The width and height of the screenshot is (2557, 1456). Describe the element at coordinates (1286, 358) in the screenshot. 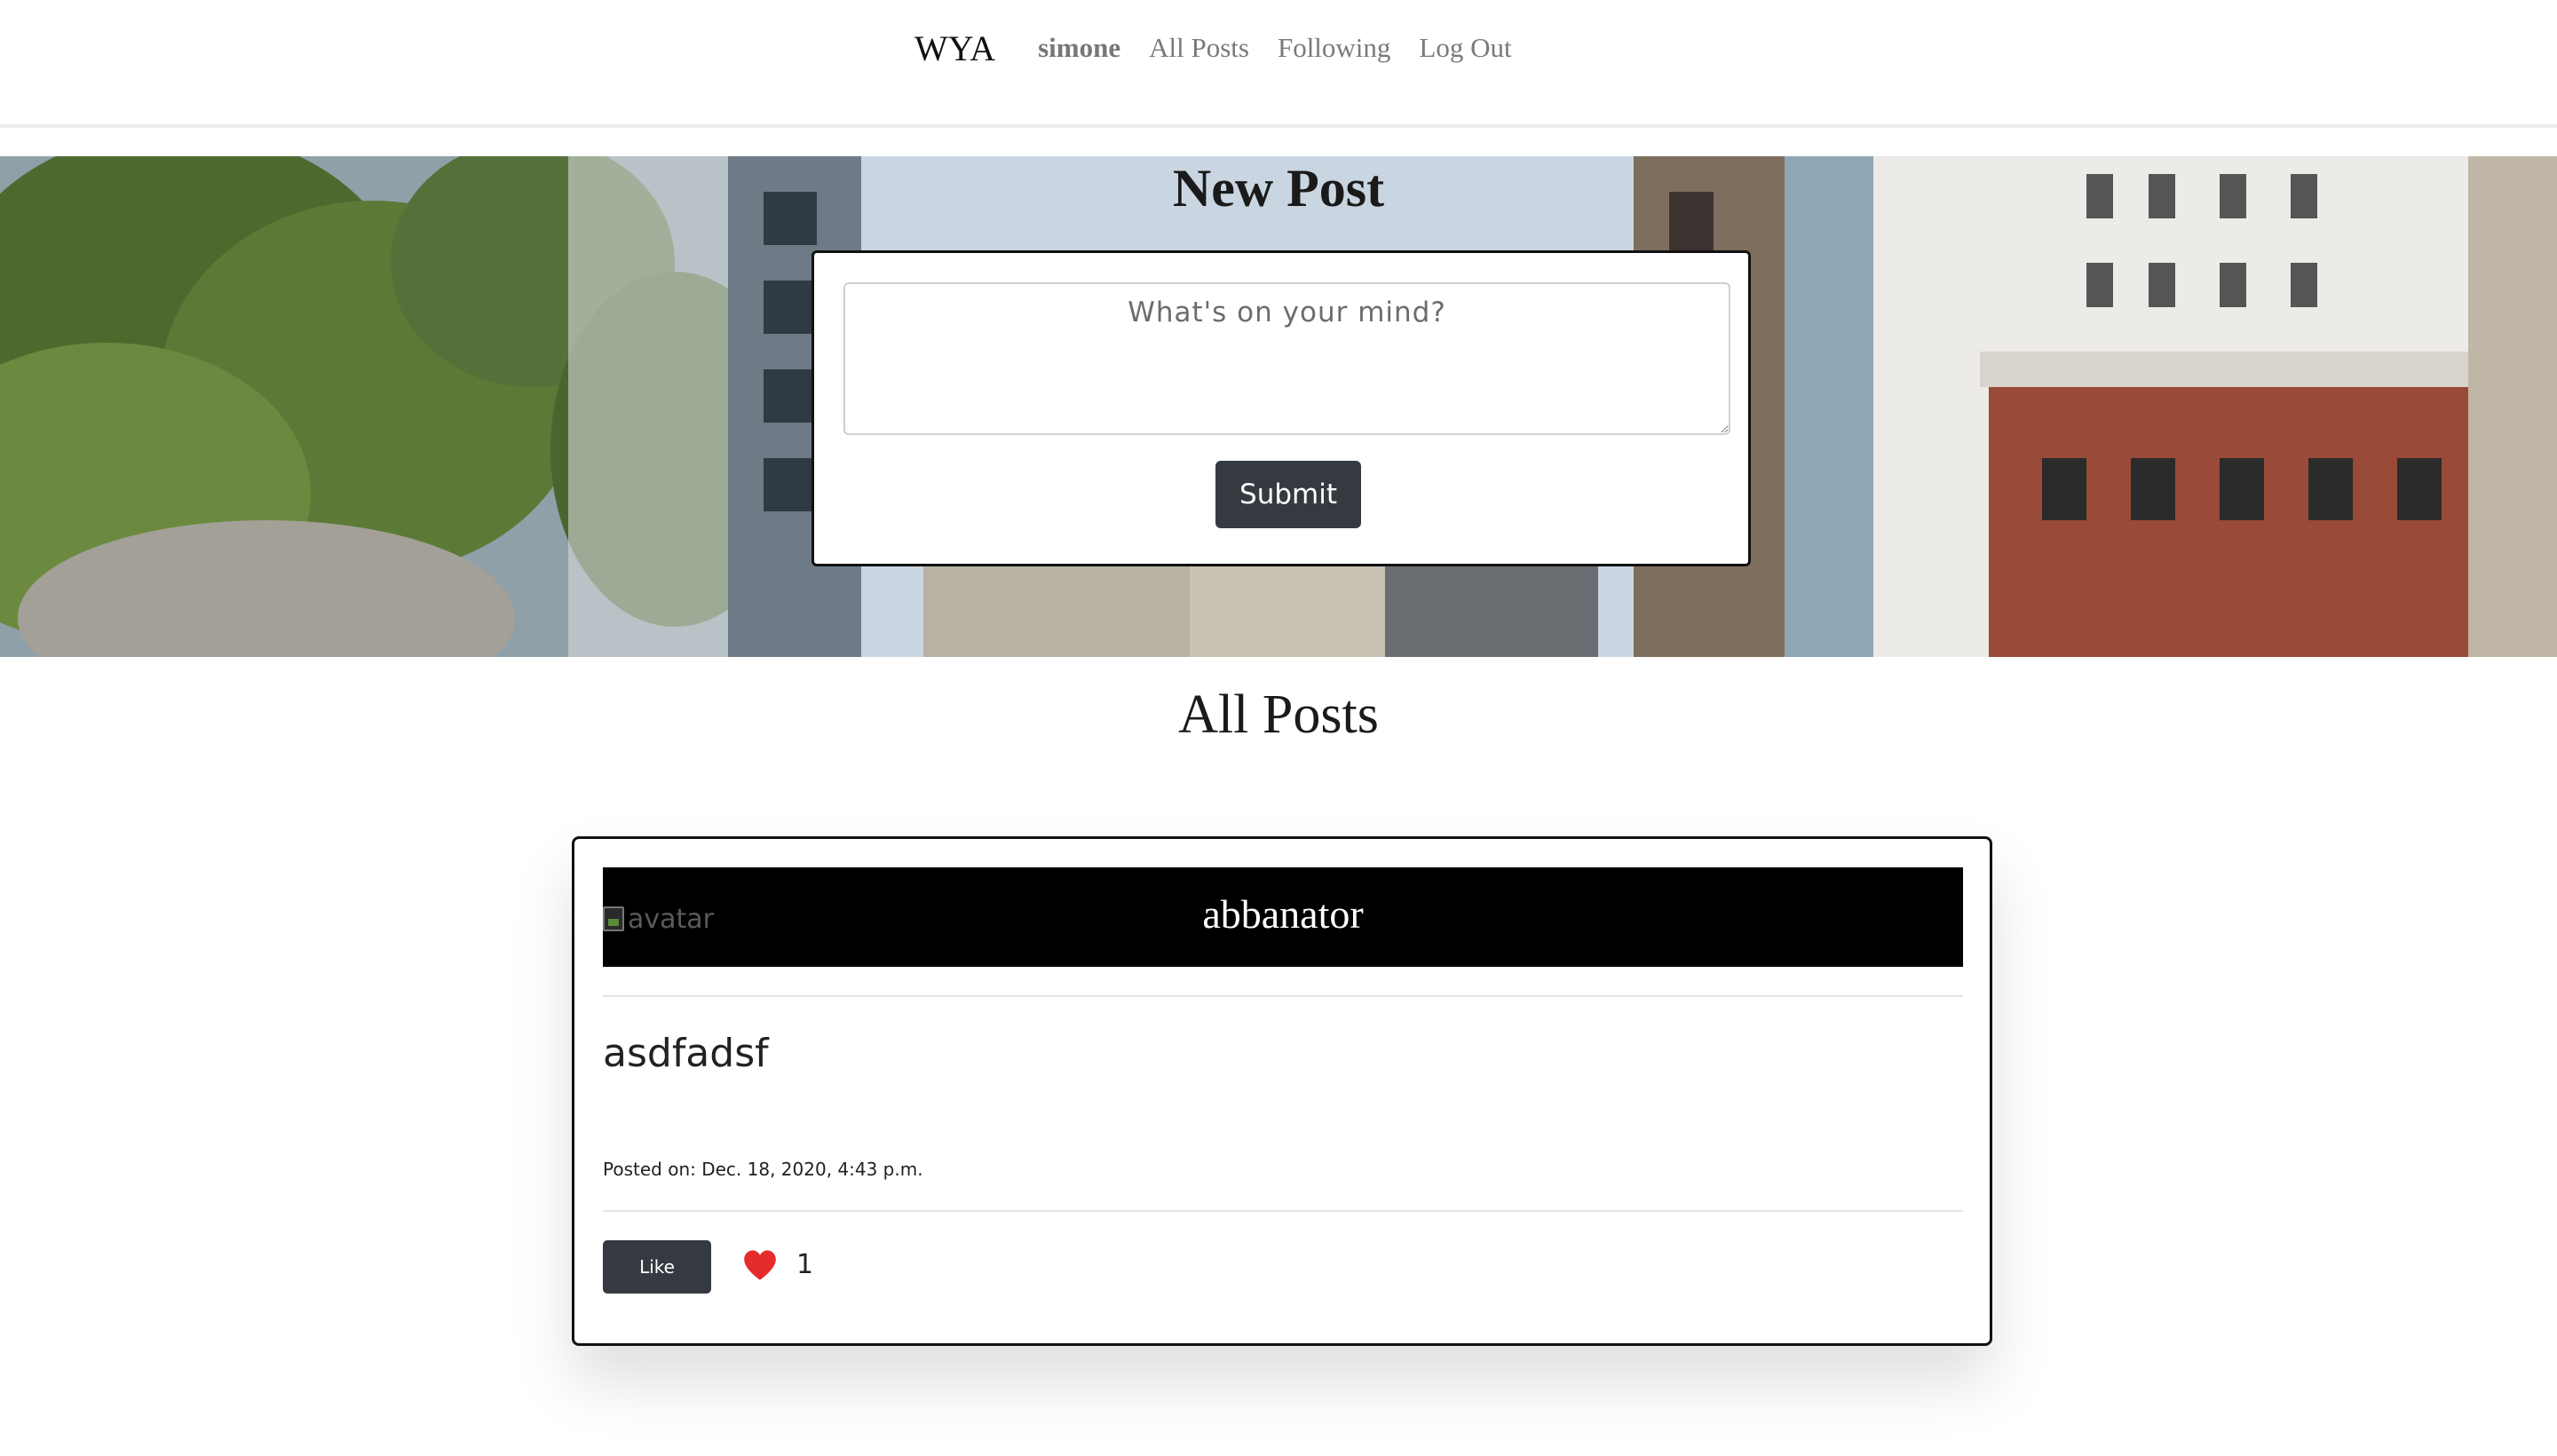

I see `post-content-textarea` at that location.